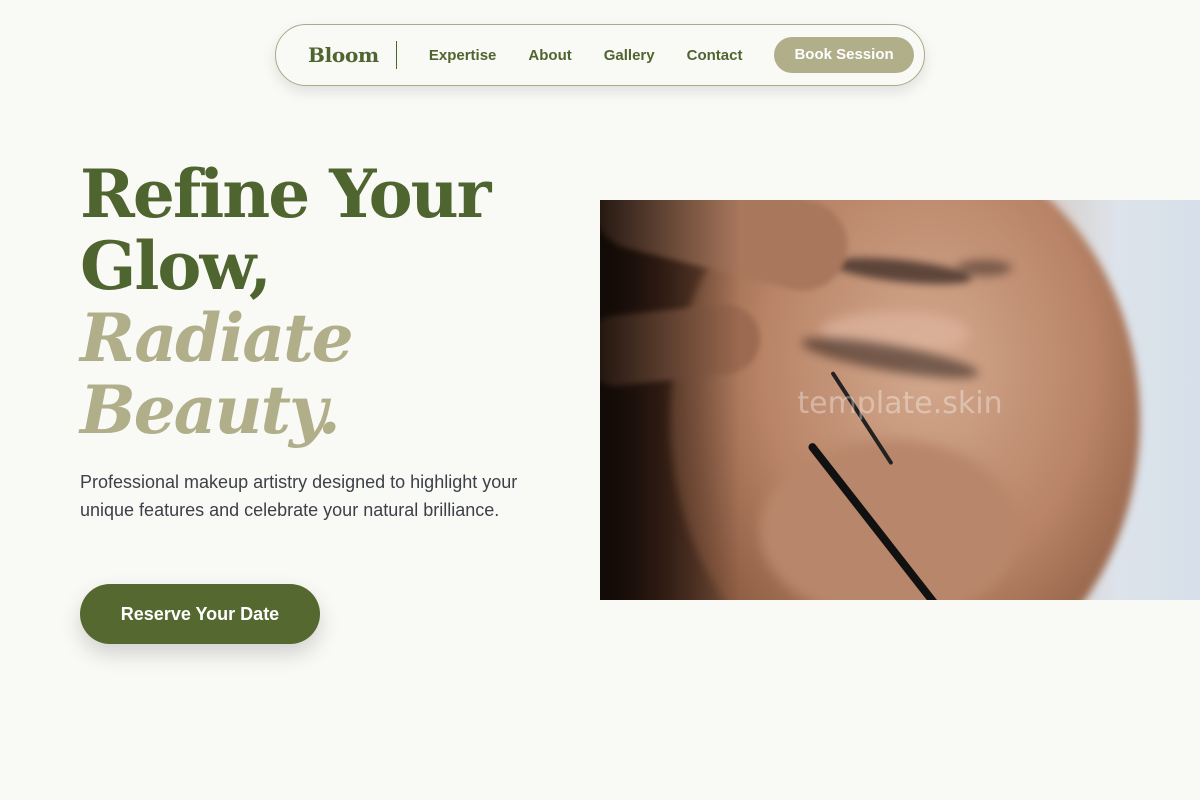 Image resolution: width=1200 pixels, height=800 pixels. Describe the element at coordinates (176, 266) in the screenshot. I see `headline-line-2: Glow,` at that location.